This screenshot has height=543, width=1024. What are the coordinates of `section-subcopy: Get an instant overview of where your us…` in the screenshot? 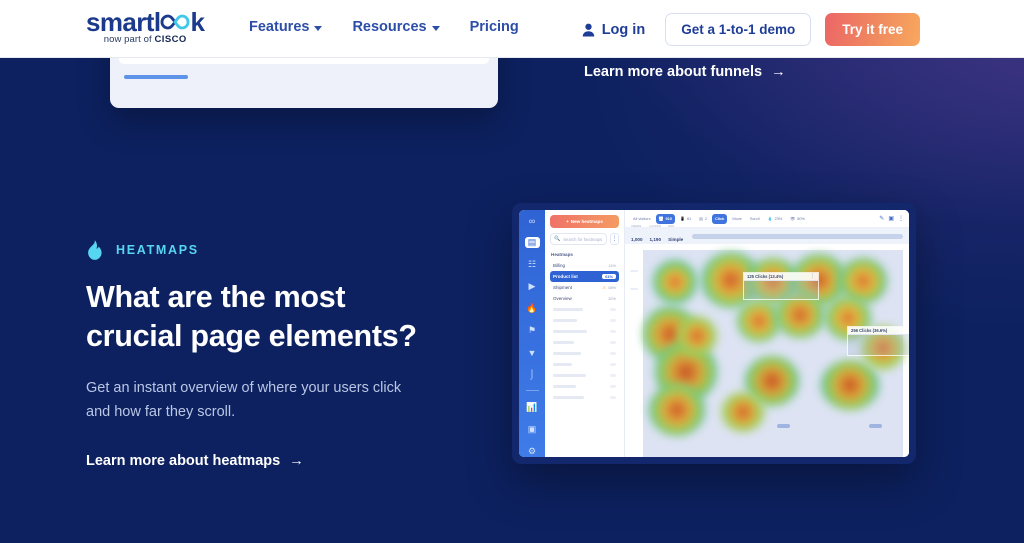 It's located at (244, 400).